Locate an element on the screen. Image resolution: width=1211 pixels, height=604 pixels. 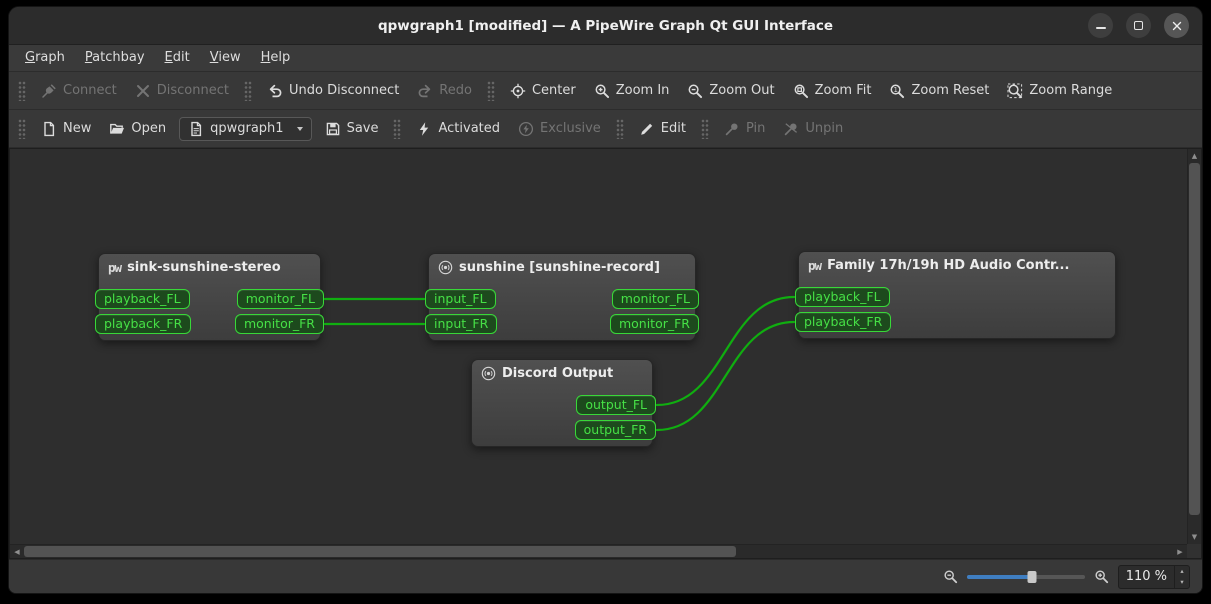
center-button: Center is located at coordinates (543, 91).